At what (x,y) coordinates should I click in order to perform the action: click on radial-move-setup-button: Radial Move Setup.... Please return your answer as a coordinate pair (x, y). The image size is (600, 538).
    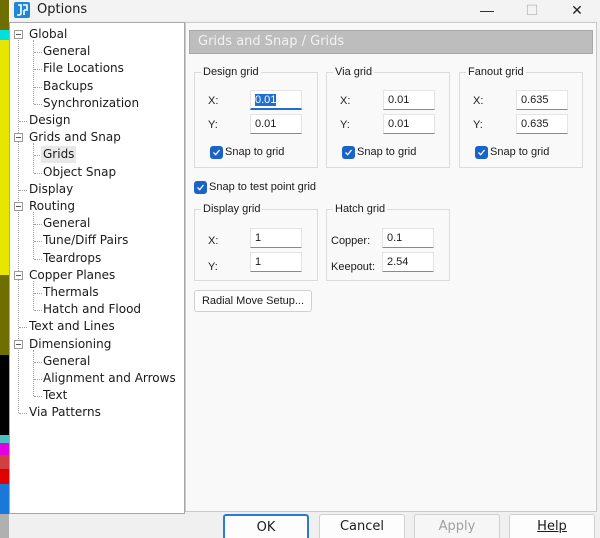
    Looking at the image, I should click on (253, 301).